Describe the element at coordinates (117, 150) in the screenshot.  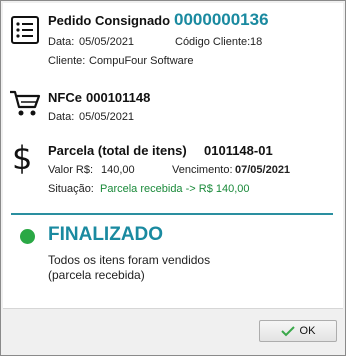
I see `parcela-title: Parcela (total de itens)` at that location.